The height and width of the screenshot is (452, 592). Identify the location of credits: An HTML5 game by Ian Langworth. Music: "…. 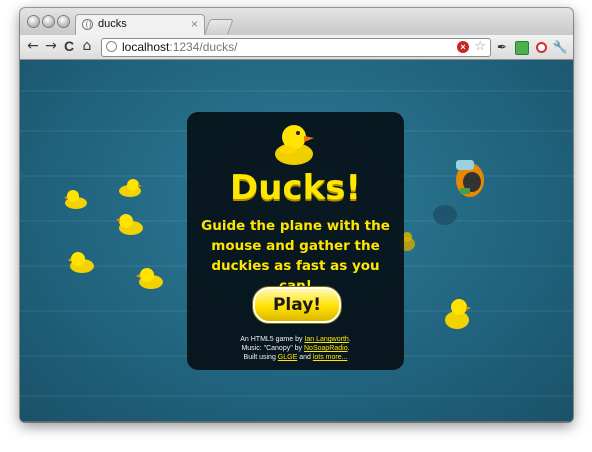
(295, 348).